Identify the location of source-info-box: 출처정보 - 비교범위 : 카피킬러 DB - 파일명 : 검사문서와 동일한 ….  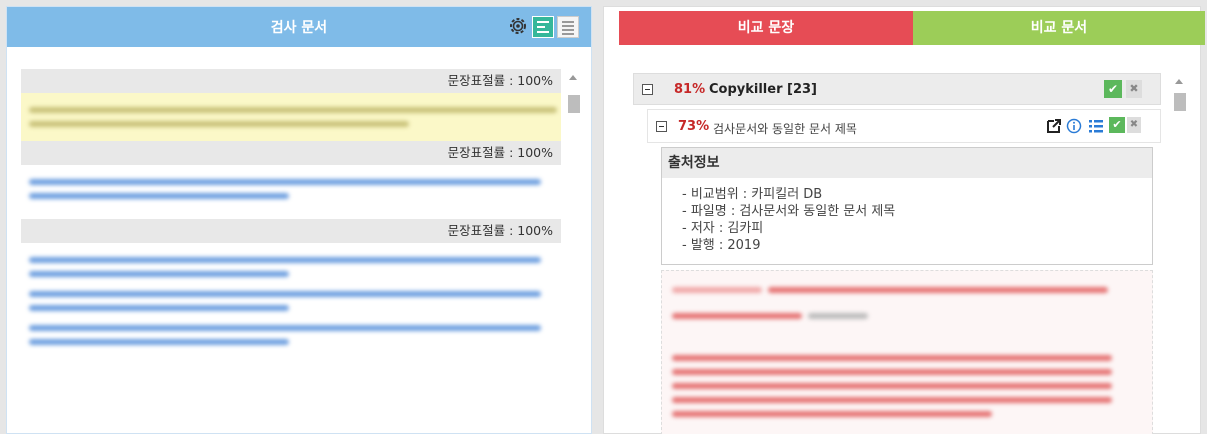
(907, 206).